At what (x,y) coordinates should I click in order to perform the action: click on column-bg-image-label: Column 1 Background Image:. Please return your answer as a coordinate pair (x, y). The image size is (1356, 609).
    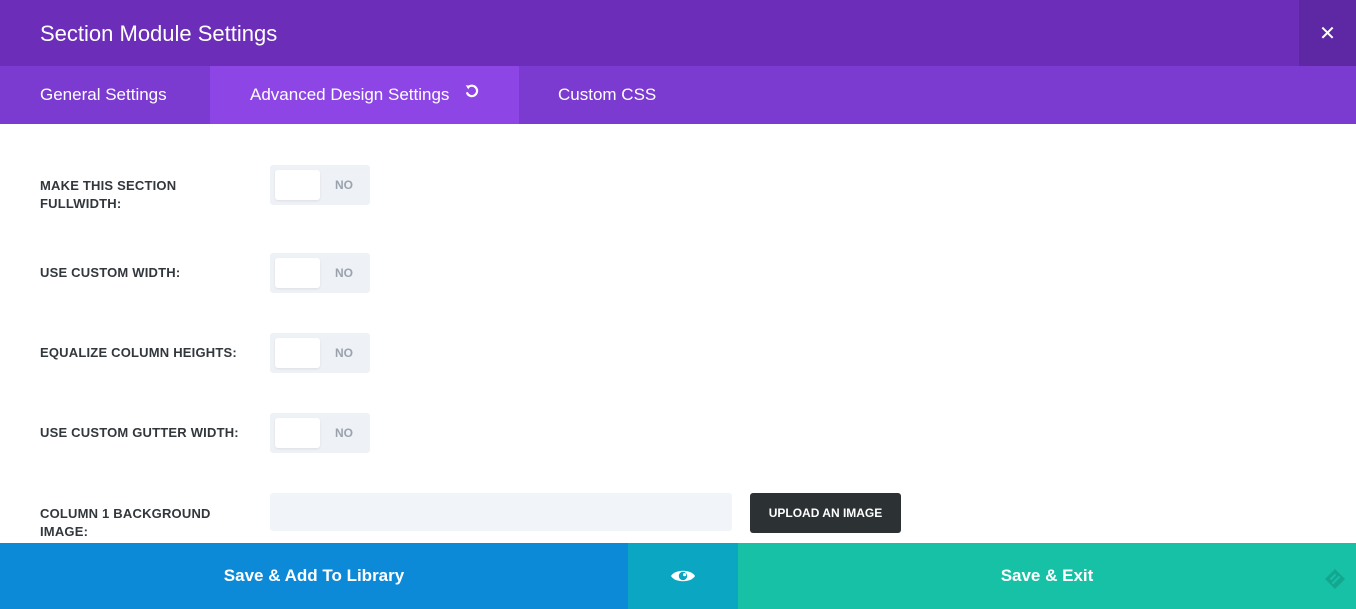
    Looking at the image, I should click on (125, 522).